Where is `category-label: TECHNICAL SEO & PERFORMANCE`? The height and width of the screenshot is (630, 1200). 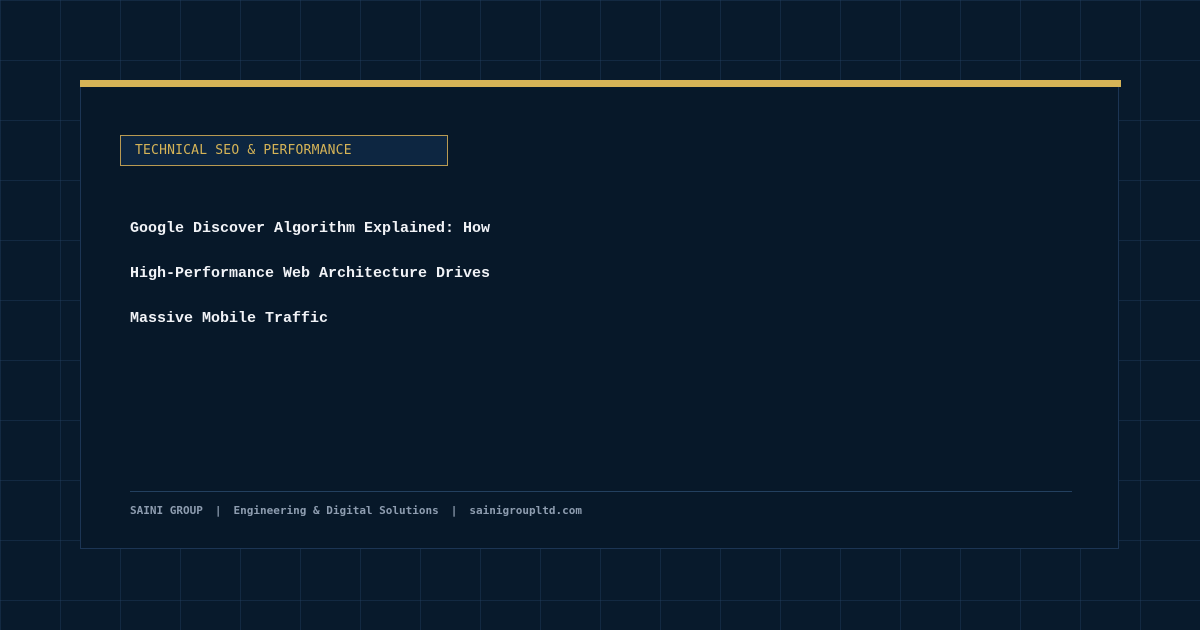
category-label: TECHNICAL SEO & PERFORMANCE is located at coordinates (243, 150).